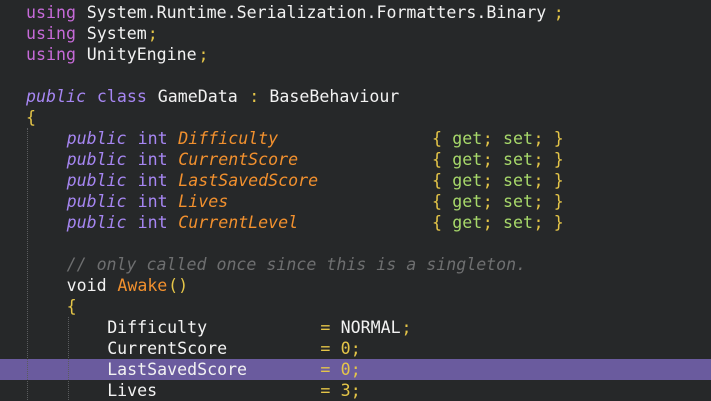 The image size is (711, 401). I want to click on code-token: Awake, so click(142, 285).